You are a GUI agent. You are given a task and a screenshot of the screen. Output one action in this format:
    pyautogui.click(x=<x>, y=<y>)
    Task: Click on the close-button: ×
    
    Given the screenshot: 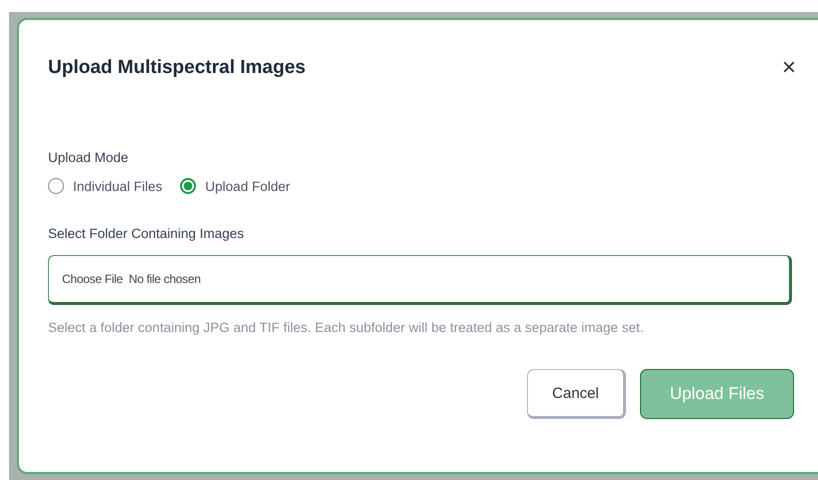 What is the action you would take?
    pyautogui.click(x=789, y=68)
    